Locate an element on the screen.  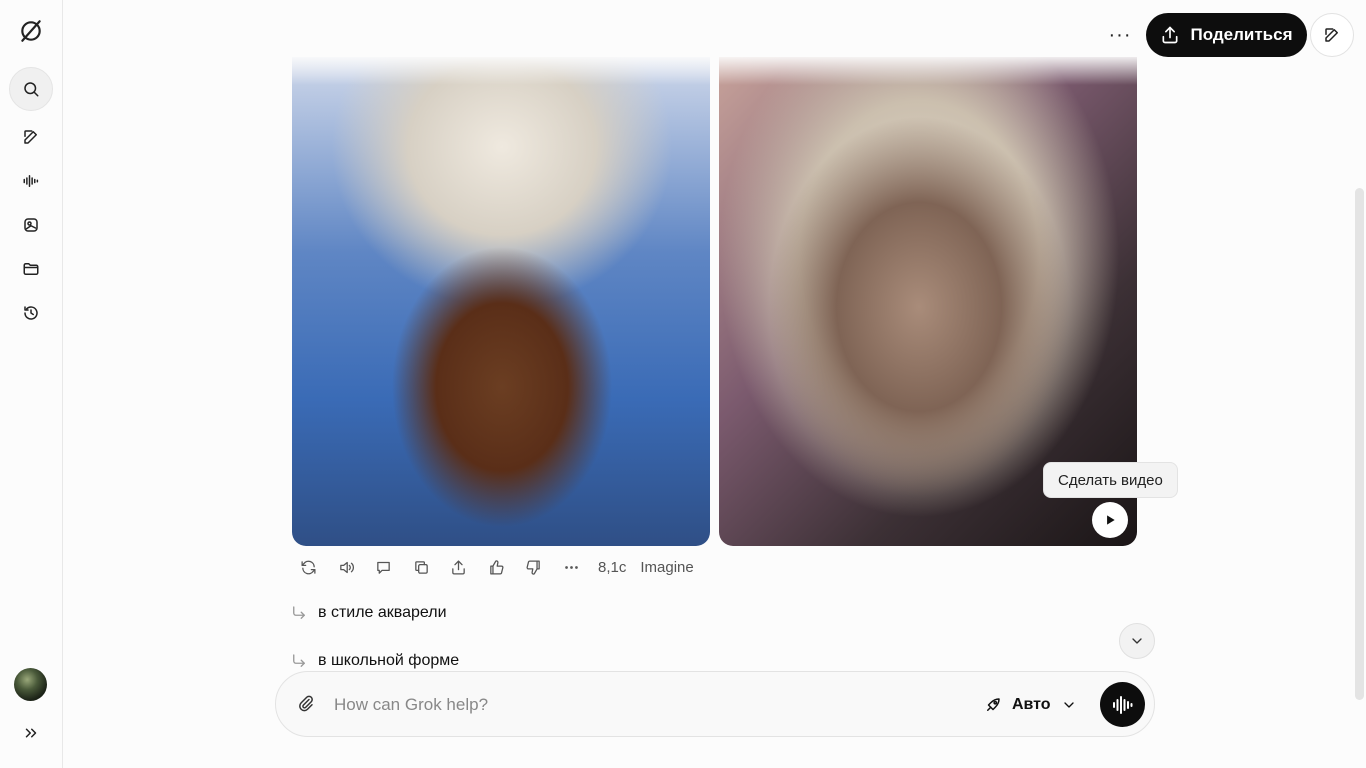
share-button: Поделиться is located at coordinates (1226, 35).